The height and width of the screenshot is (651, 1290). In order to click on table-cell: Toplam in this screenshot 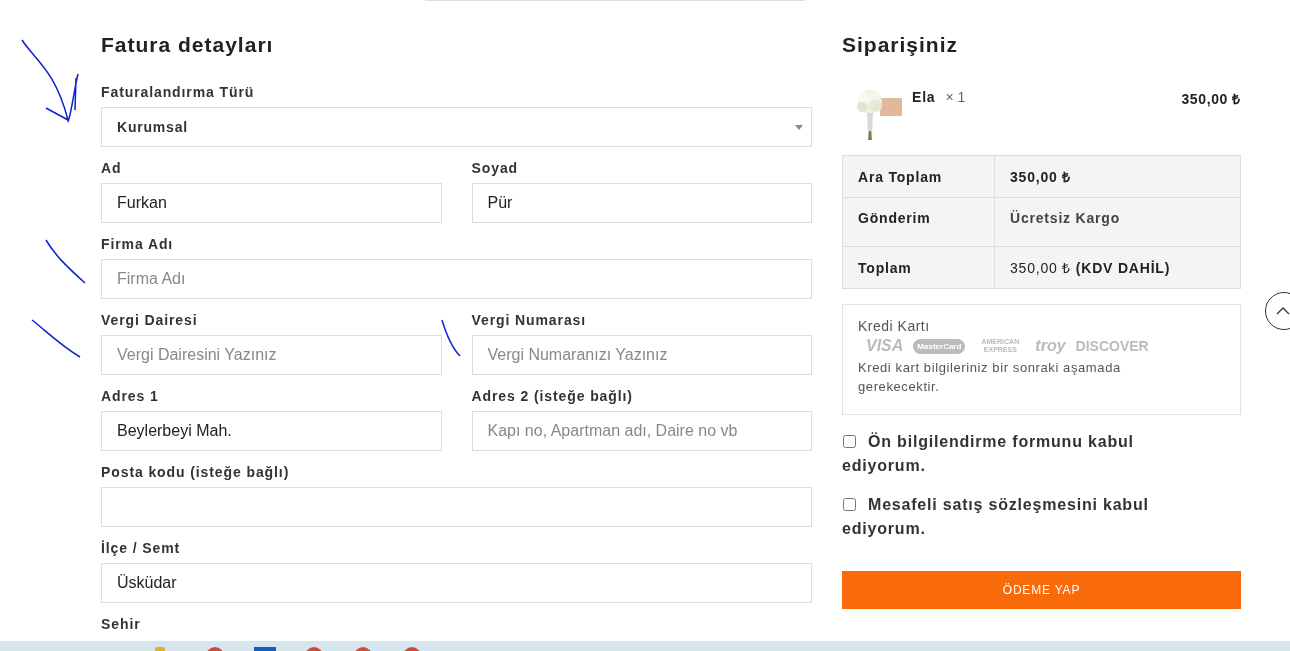, I will do `click(918, 267)`.